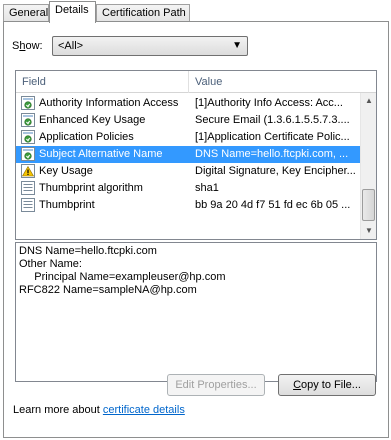 The width and height of the screenshot is (391, 440). I want to click on column-header-field: Field, so click(102, 82).